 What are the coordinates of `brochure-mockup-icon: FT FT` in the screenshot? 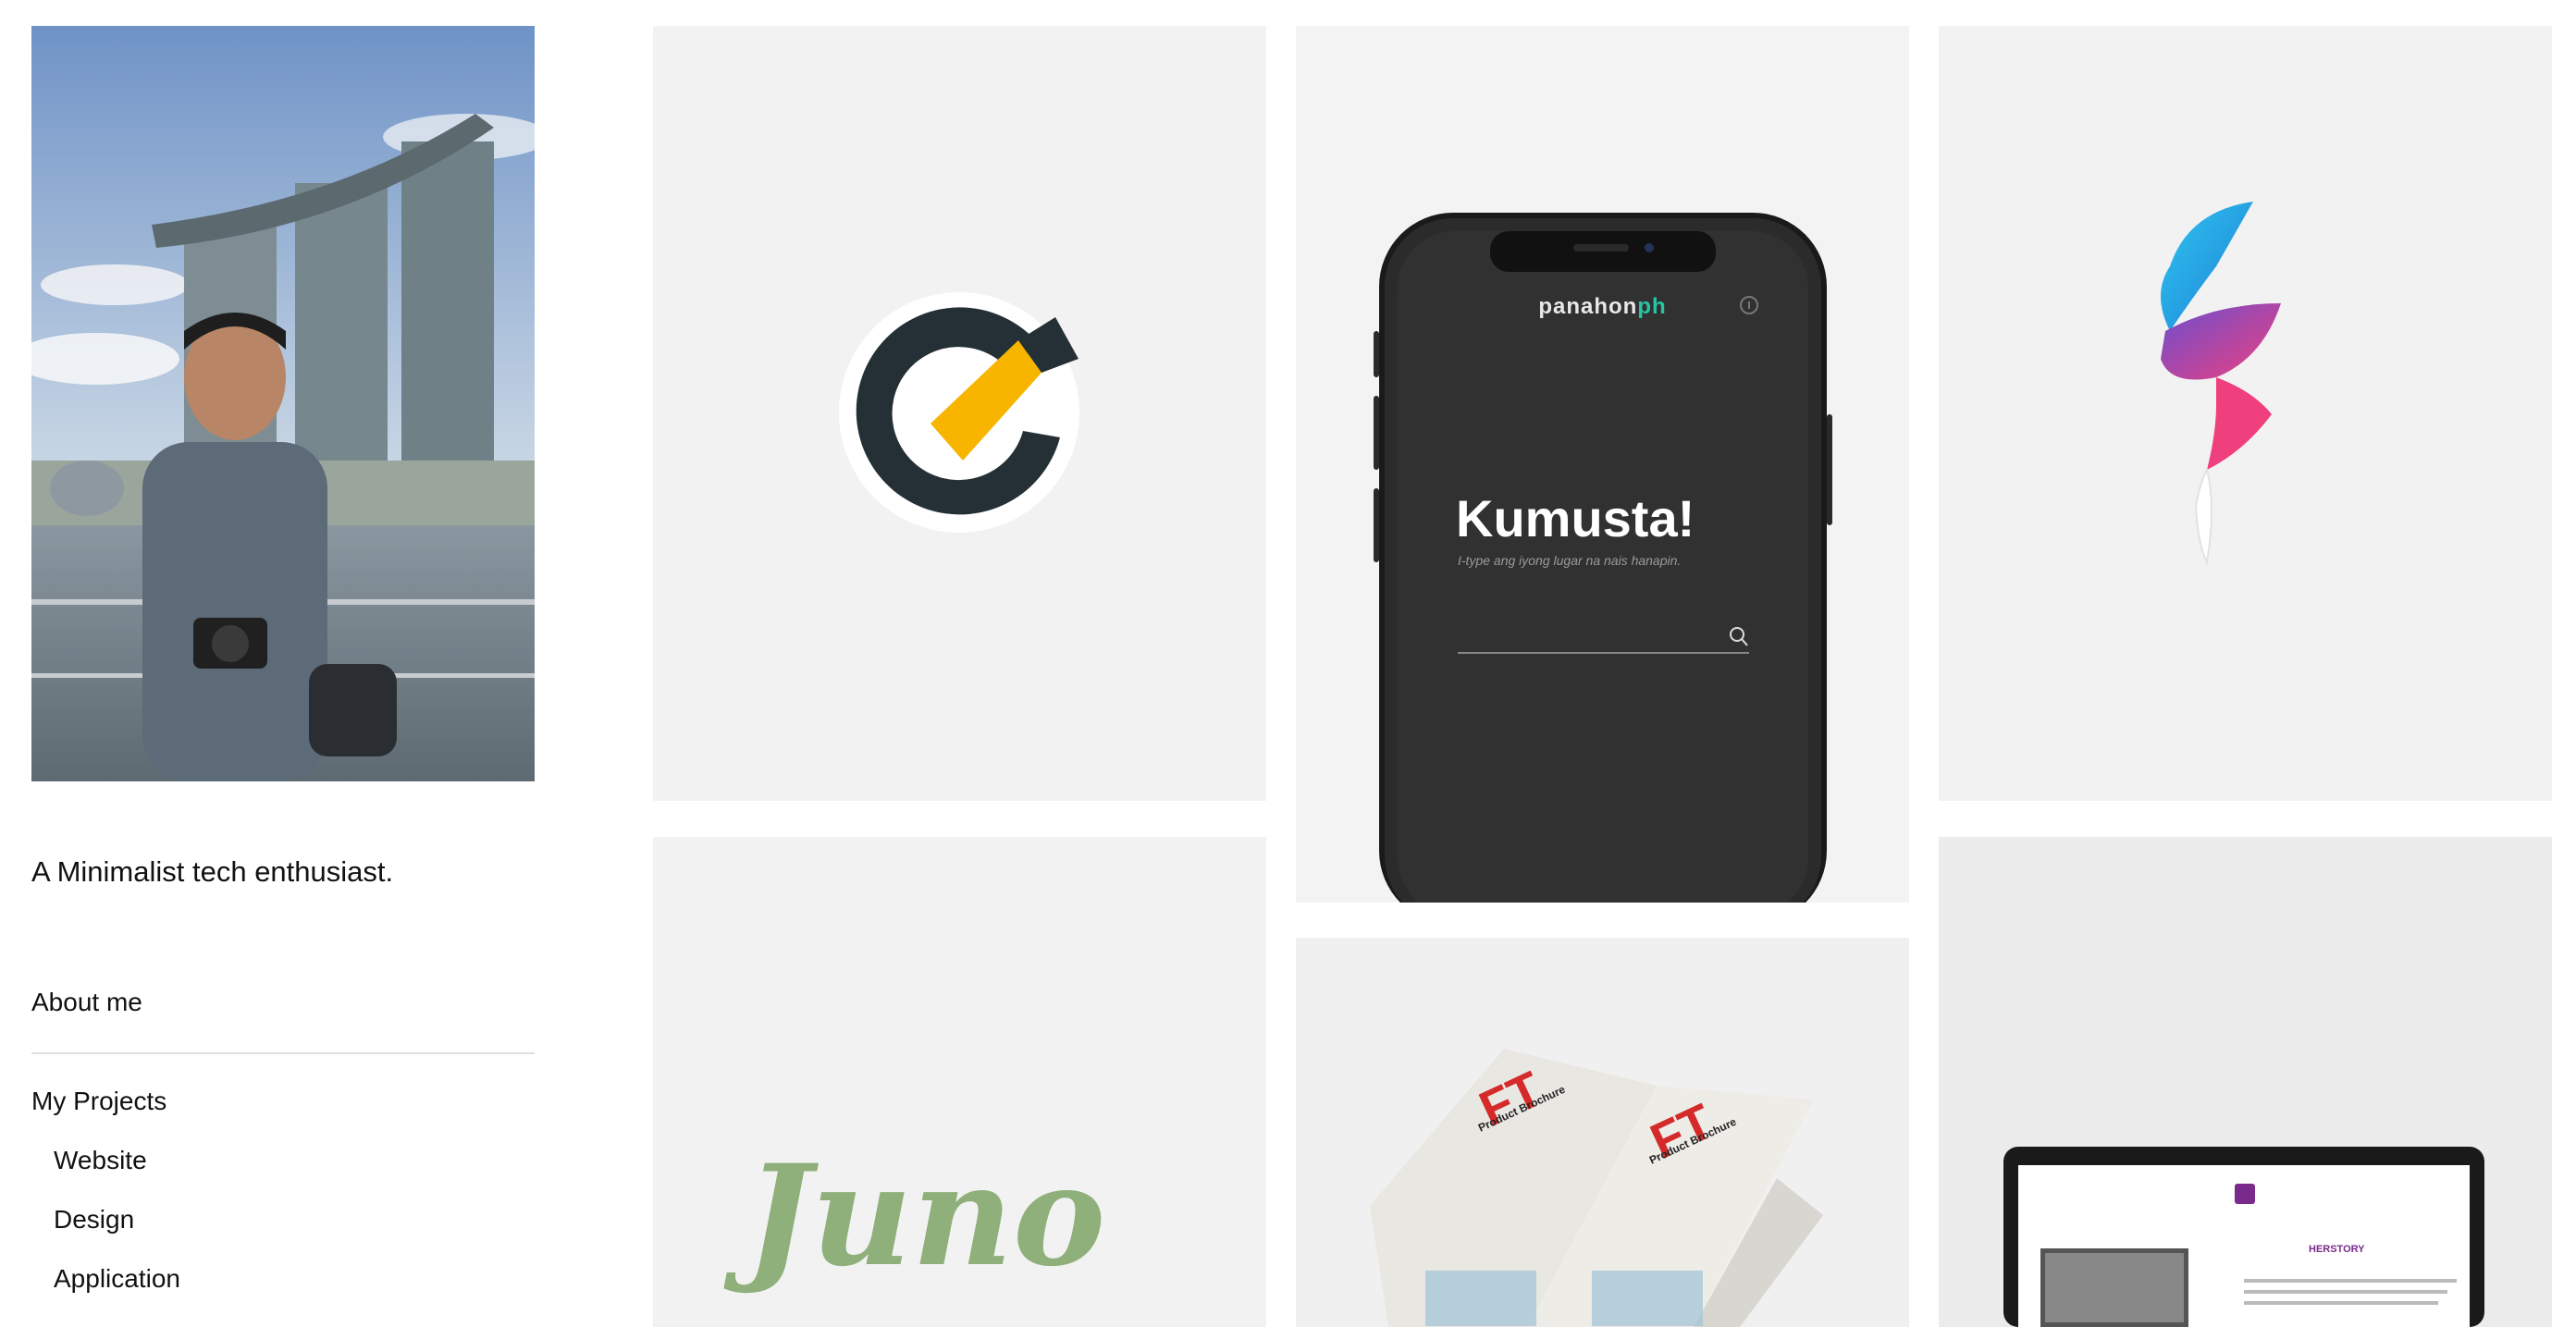 It's located at (1596, 1188).